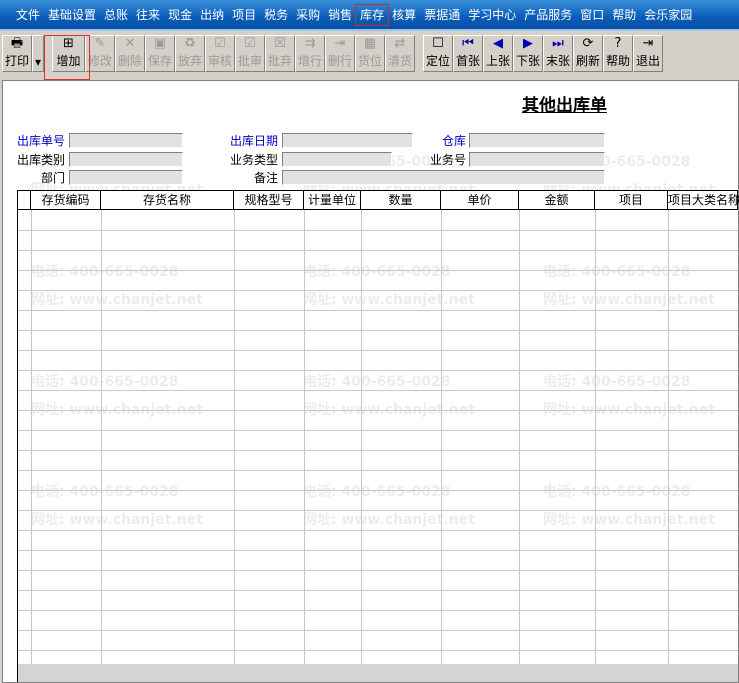 The width and height of the screenshot is (739, 683). I want to click on toolbar-label: 货位, so click(369, 60).